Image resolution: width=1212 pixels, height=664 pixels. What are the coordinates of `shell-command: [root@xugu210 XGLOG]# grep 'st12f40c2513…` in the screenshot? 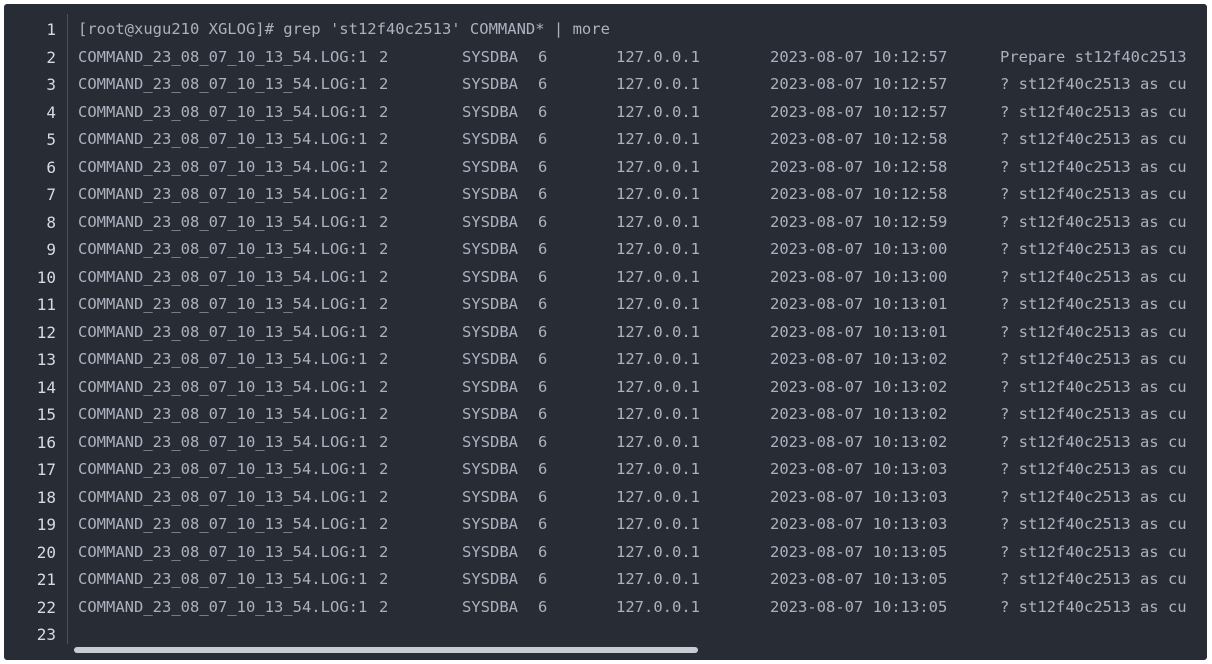 It's located at (344, 29).